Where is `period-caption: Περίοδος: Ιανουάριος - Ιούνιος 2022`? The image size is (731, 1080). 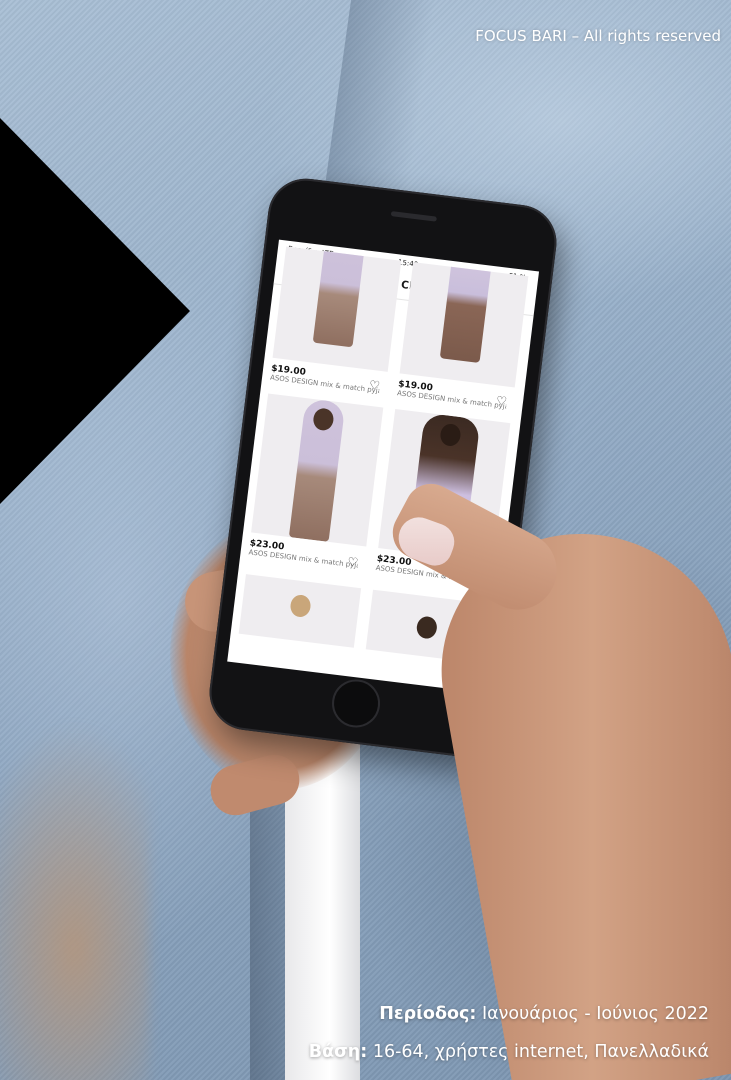 period-caption: Περίοδος: Ιανουάριος - Ιούνιος 2022 is located at coordinates (544, 1014).